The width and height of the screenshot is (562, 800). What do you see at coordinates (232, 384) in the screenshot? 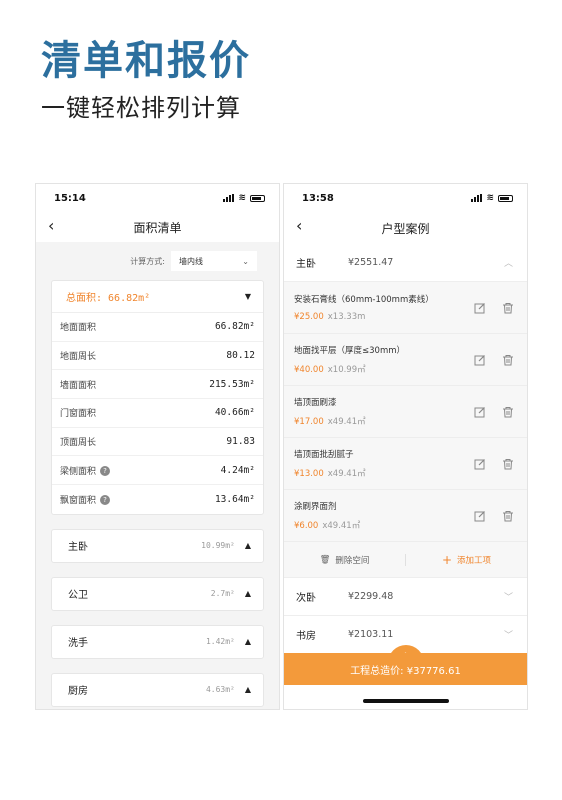
I see `area-value: 215.53m²` at bounding box center [232, 384].